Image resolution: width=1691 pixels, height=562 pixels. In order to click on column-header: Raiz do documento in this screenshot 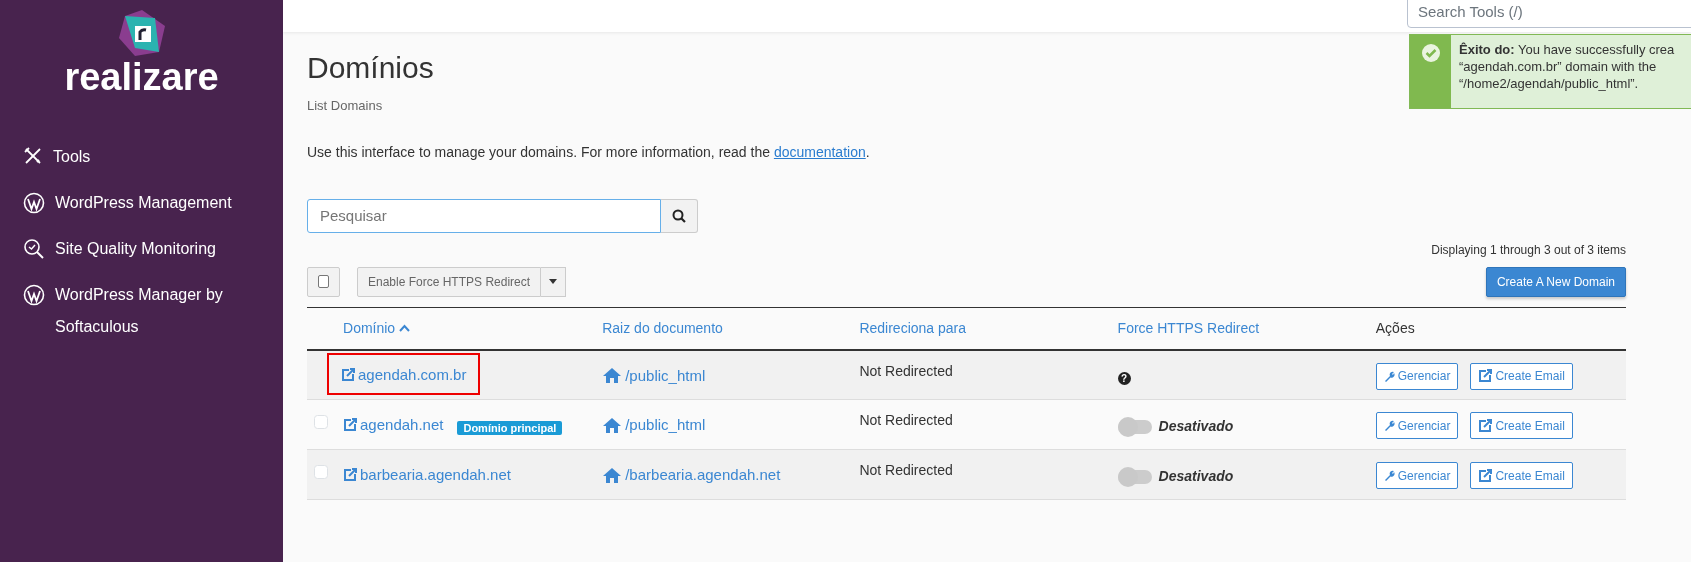, I will do `click(662, 327)`.